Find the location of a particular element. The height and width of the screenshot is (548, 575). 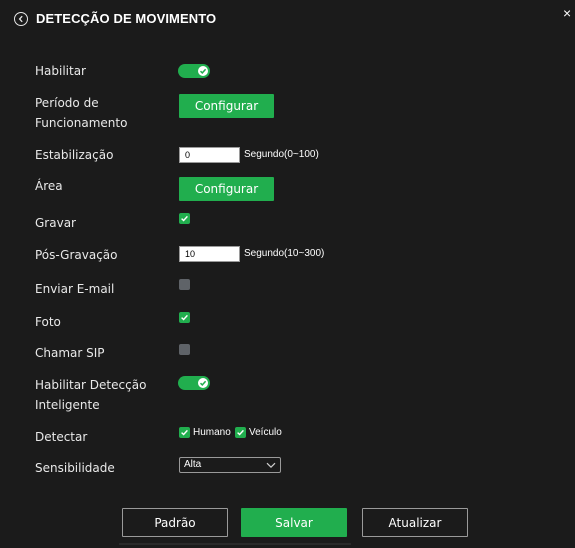

refresh-button: Atualizar is located at coordinates (415, 522).